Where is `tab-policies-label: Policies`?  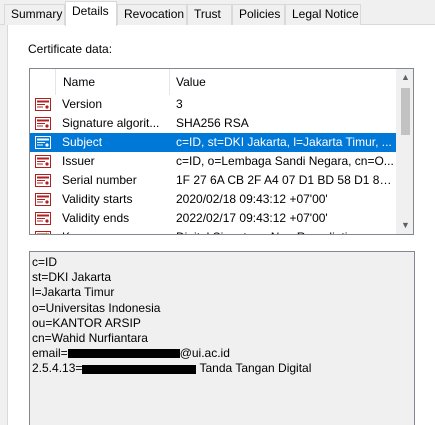 tab-policies-label: Policies is located at coordinates (260, 14).